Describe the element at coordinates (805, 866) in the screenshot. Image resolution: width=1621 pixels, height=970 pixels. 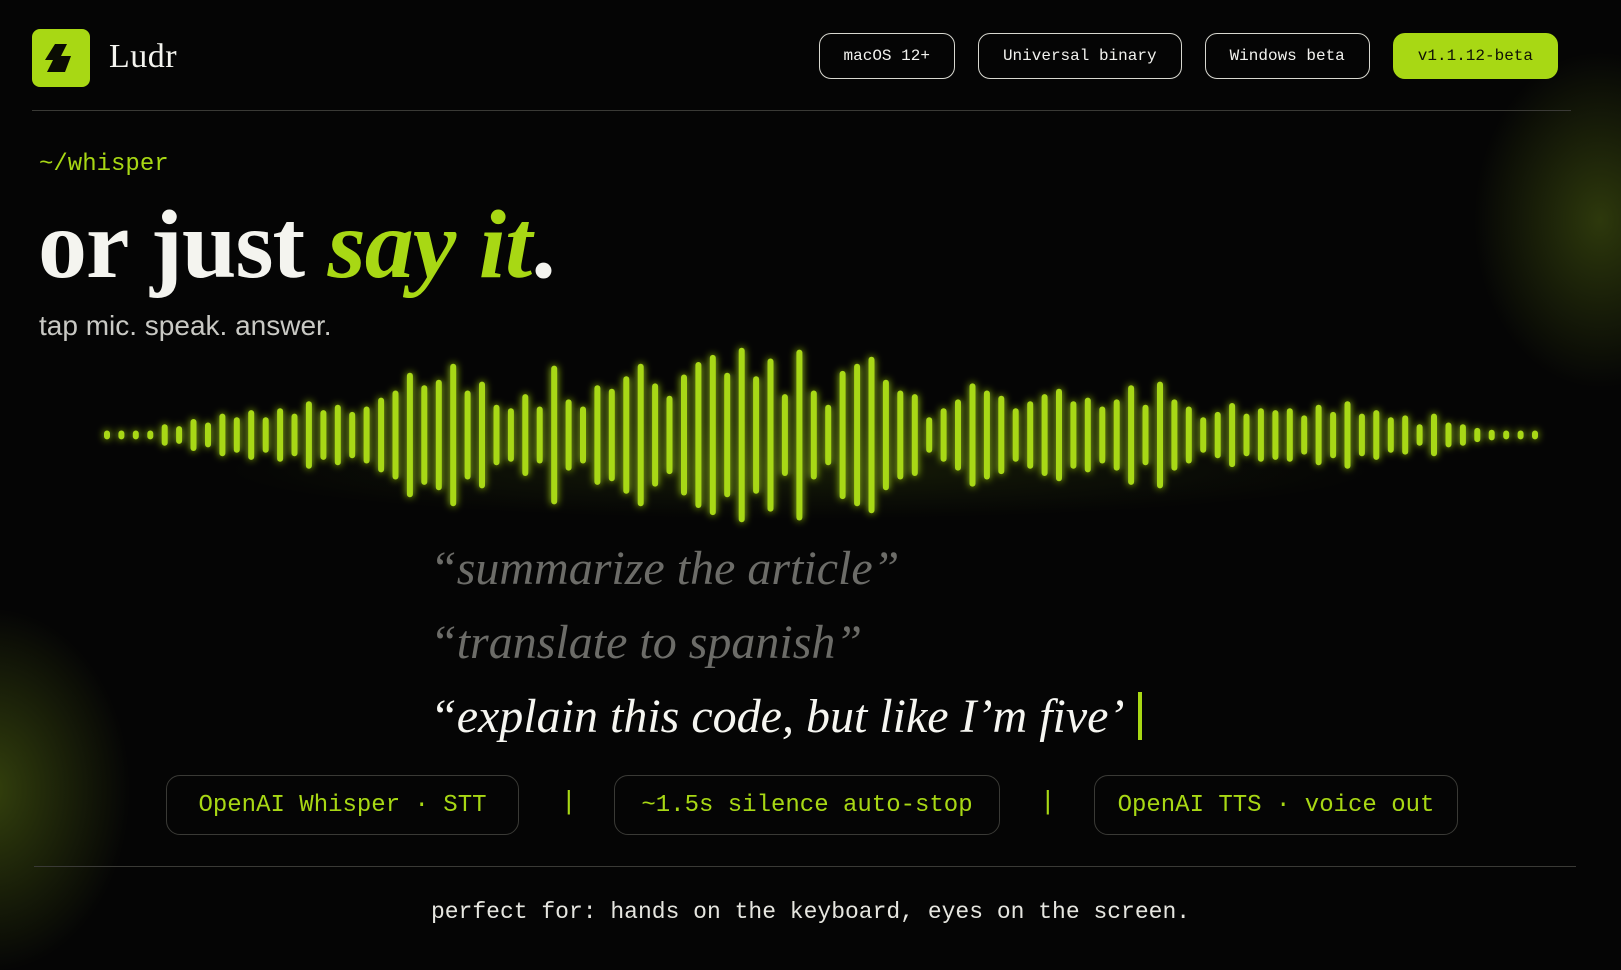
I see `footer-divider` at that location.